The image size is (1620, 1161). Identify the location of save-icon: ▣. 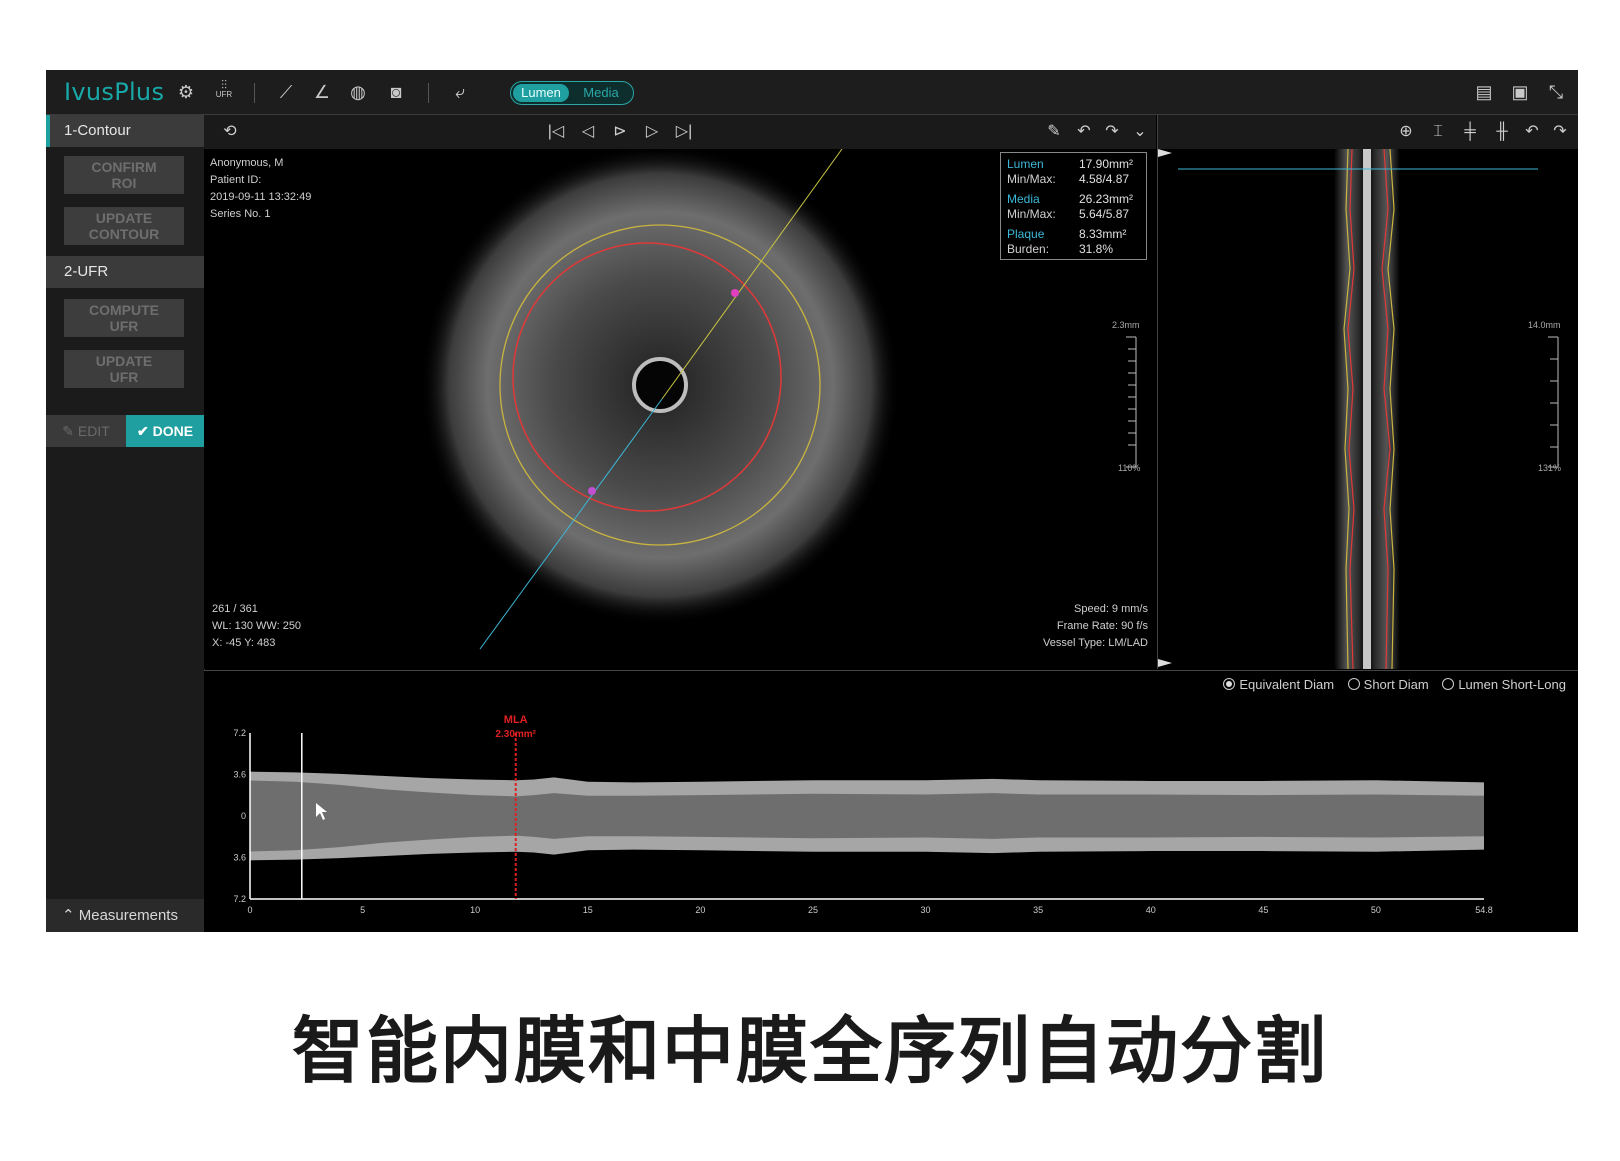
(1520, 92).